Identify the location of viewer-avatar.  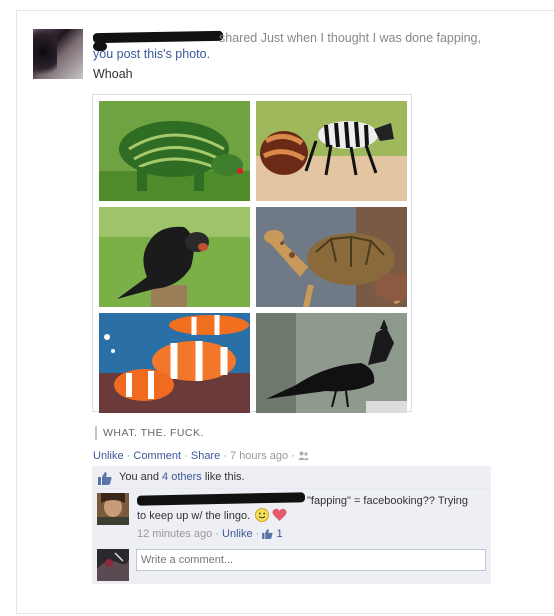
(113, 565).